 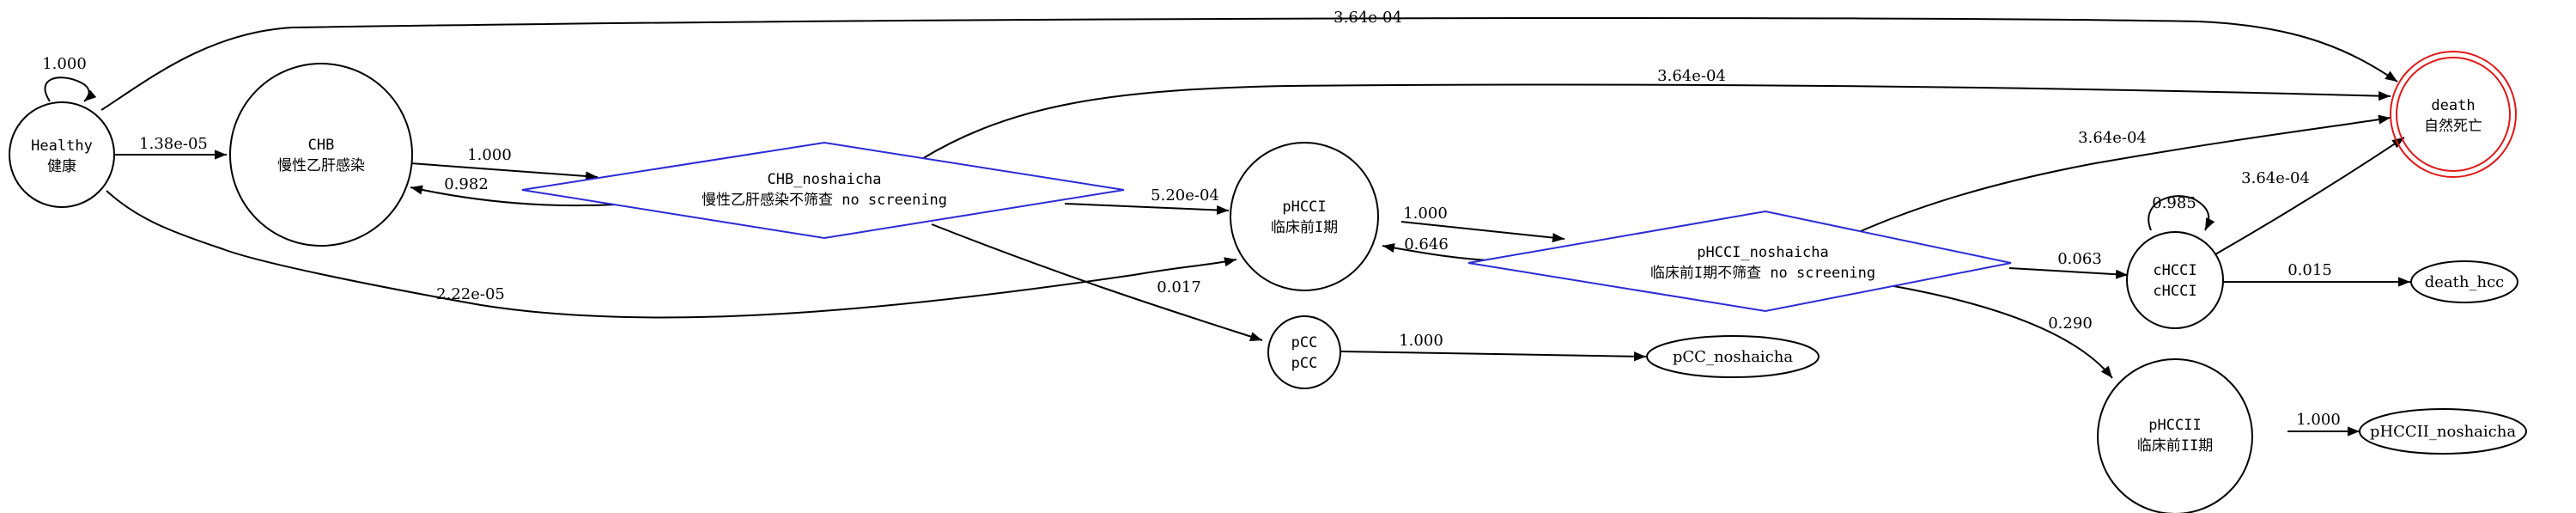 I want to click on node-death: death 自然死亡, so click(x=2453, y=114).